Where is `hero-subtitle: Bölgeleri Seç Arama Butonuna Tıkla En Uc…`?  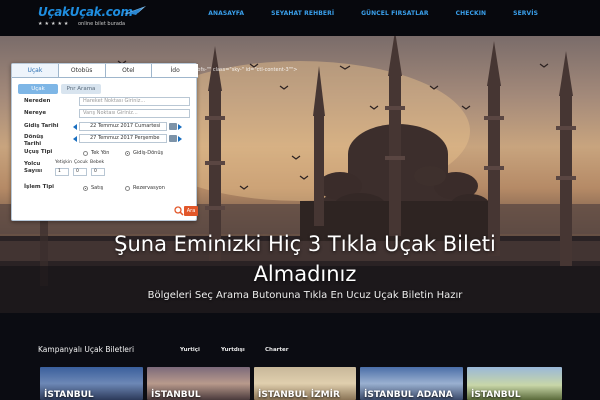 hero-subtitle: Bölgeleri Seç Arama Butonuna Tıkla En Uc… is located at coordinates (305, 295).